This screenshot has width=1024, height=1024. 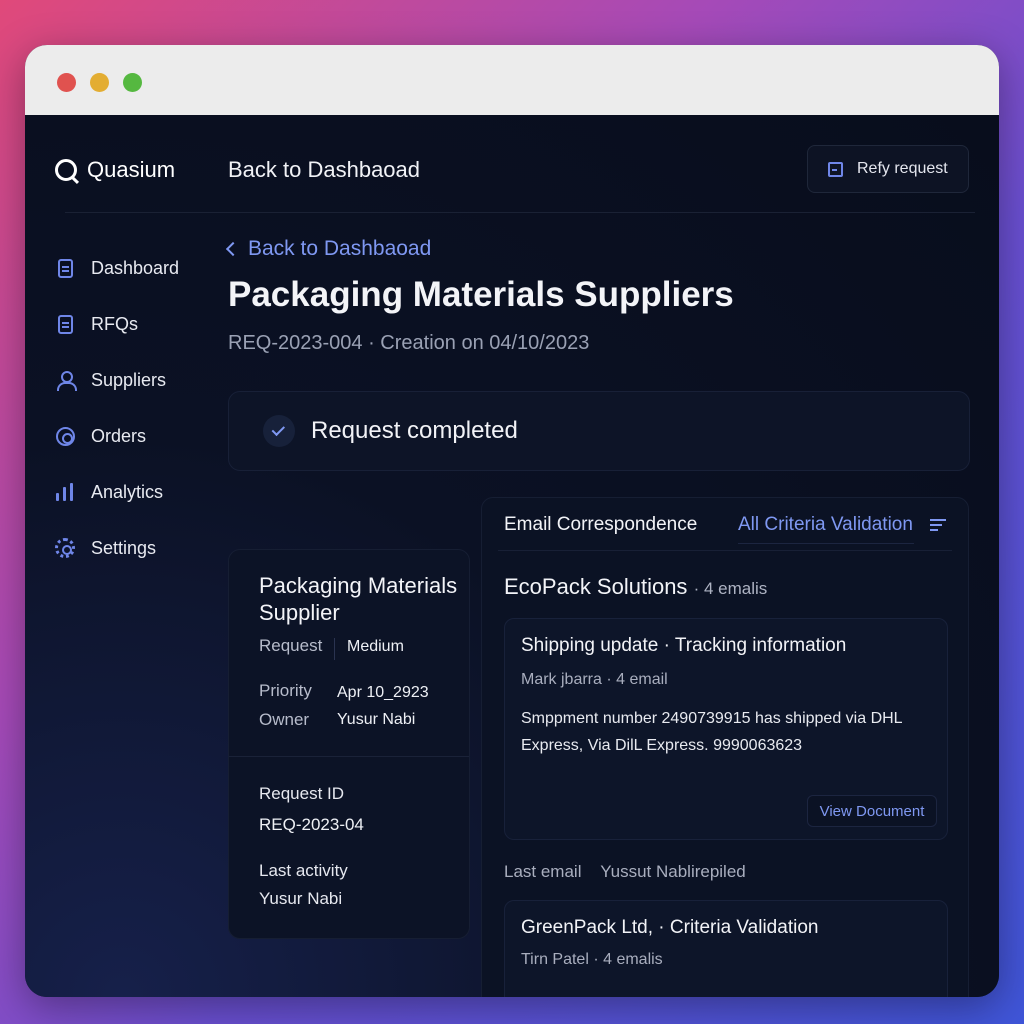 I want to click on info-separator, so click(x=334, y=649).